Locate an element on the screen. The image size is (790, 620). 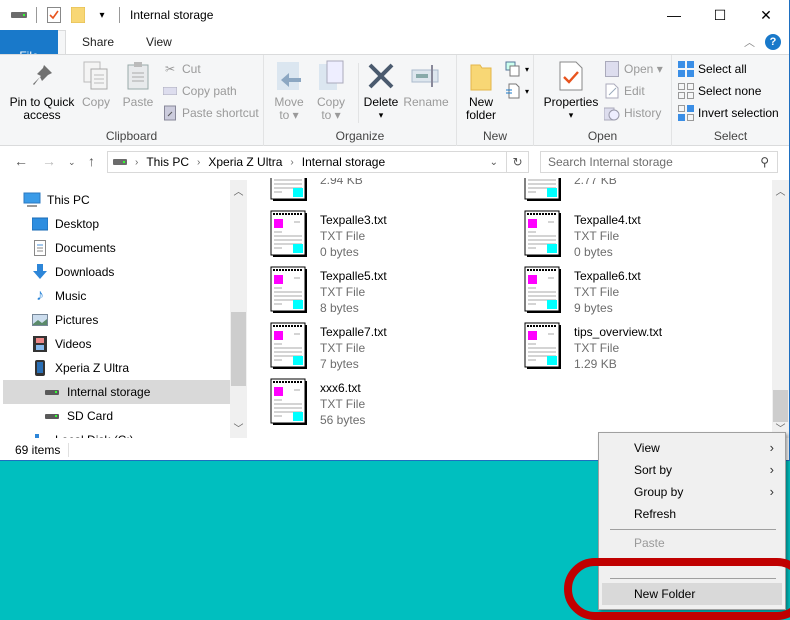
breadcrumb-this-pc: This PC is located at coordinates (167, 162).